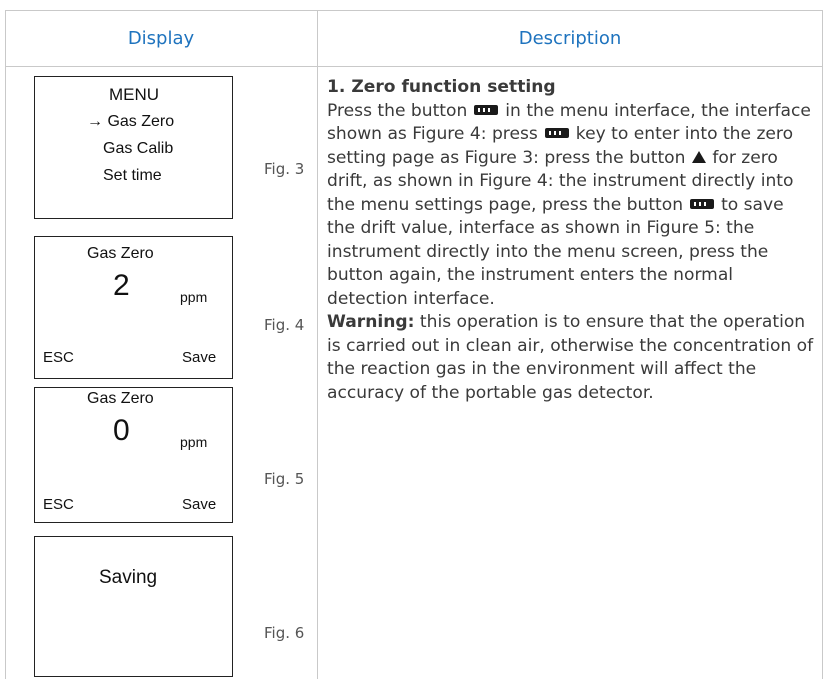 The width and height of the screenshot is (828, 679). I want to click on instruction-text-1: Press the button, so click(397, 110).